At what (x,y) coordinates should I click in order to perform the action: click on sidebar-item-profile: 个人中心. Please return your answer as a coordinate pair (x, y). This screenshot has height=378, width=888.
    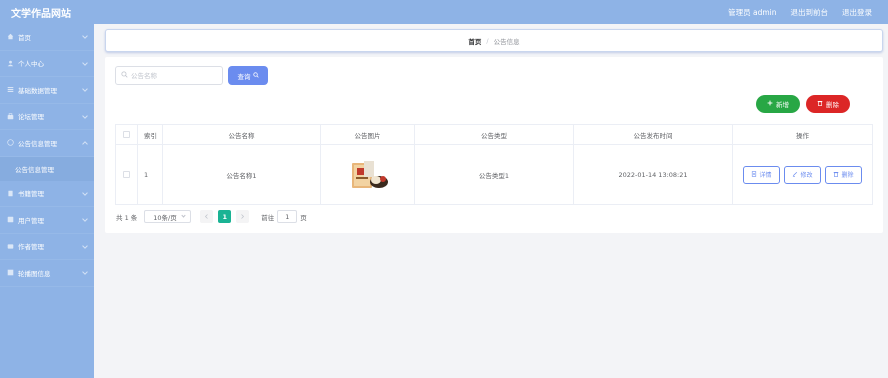
    Looking at the image, I should click on (47, 64).